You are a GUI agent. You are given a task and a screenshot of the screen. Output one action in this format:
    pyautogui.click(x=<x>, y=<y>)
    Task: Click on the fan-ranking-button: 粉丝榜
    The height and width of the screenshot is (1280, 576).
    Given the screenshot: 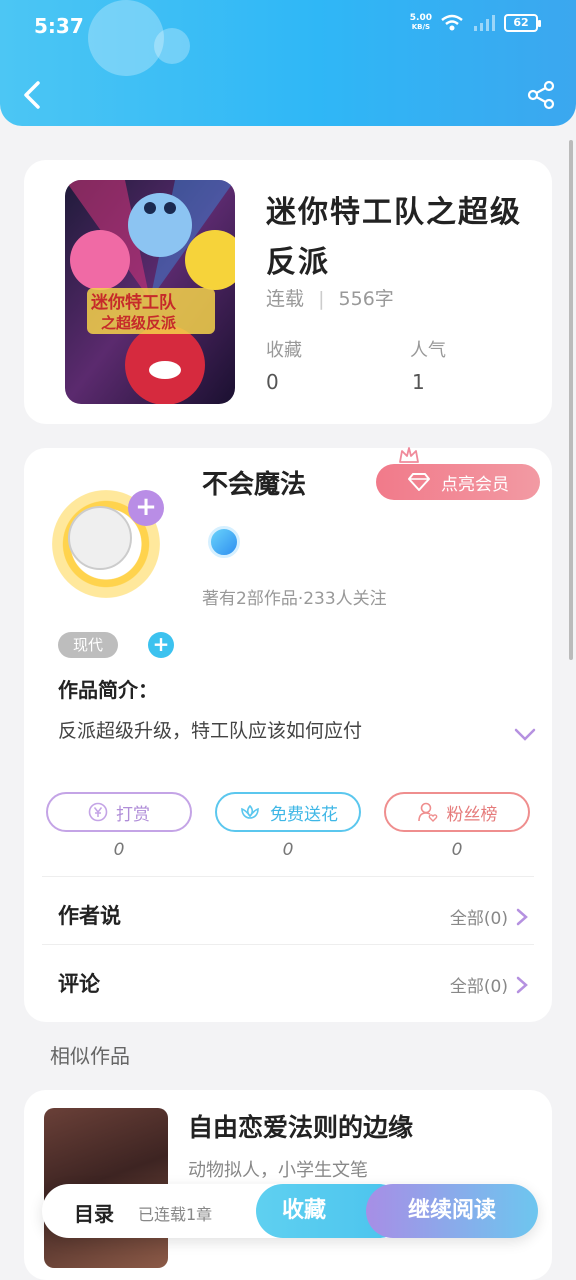 What is the action you would take?
    pyautogui.click(x=457, y=812)
    